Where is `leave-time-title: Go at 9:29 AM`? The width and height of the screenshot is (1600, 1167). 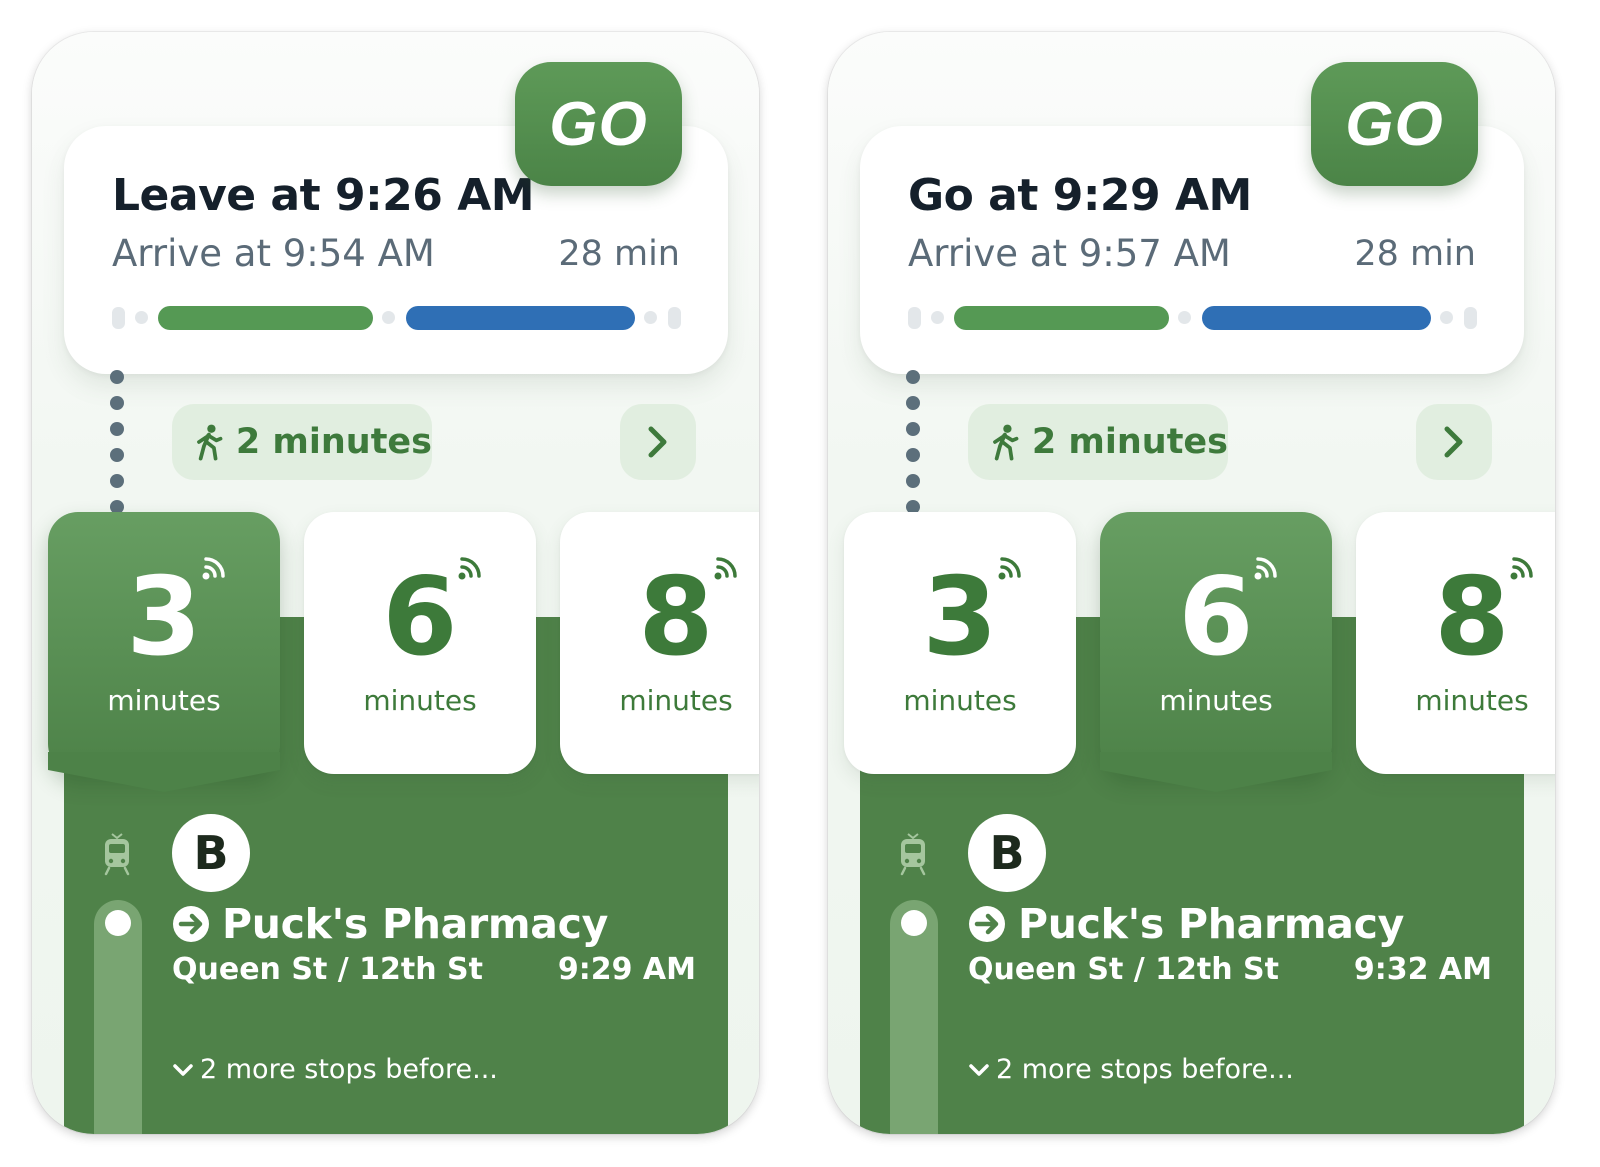
leave-time-title: Go at 9:29 AM is located at coordinates (1080, 195).